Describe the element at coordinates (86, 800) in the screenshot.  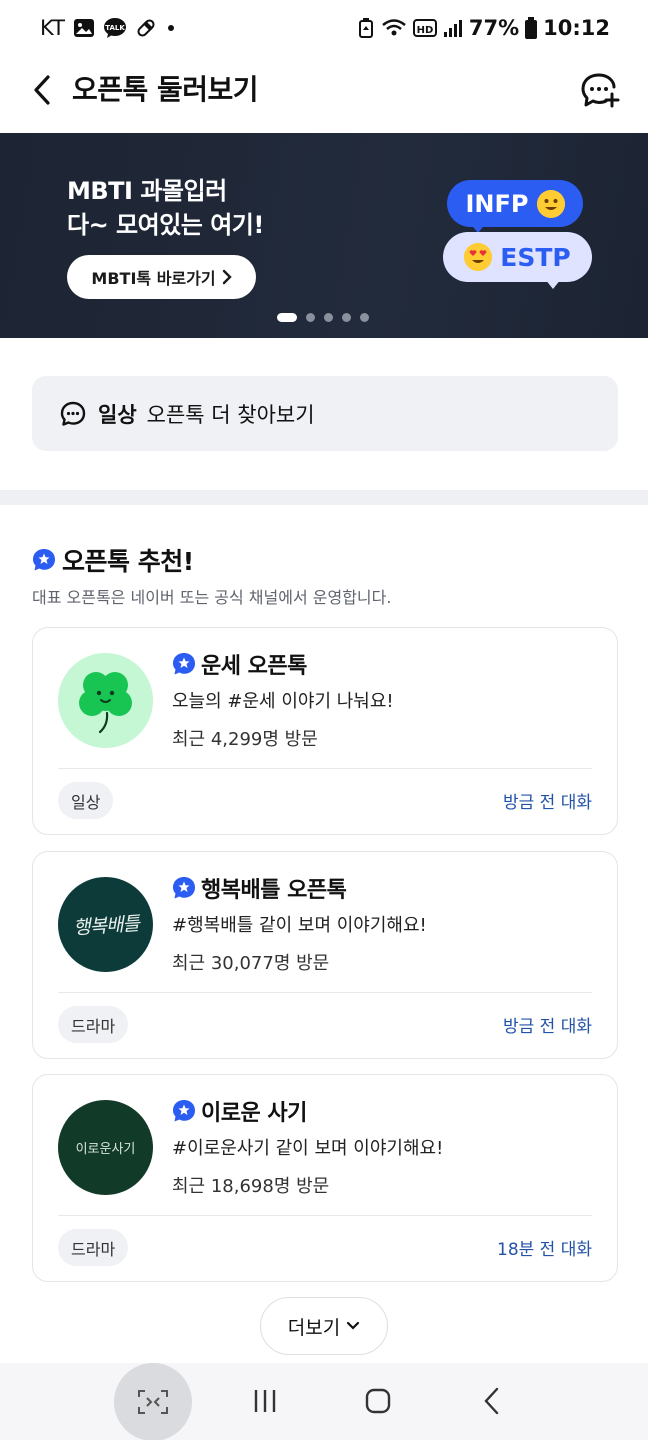
I see `category-tag: 일상` at that location.